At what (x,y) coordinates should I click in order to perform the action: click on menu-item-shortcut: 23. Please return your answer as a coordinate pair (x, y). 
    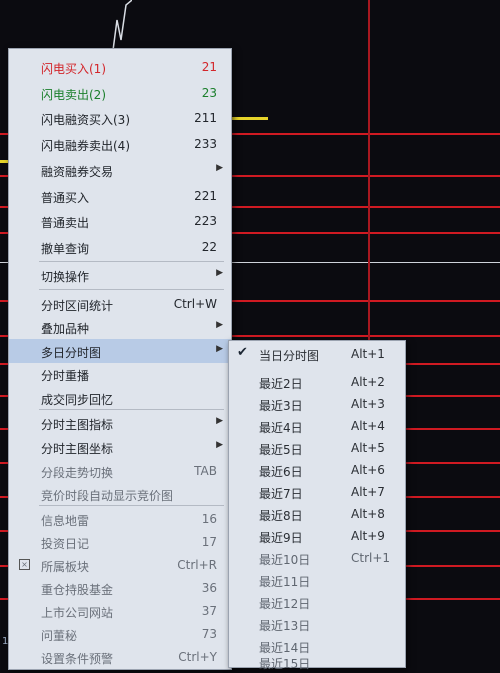
    Looking at the image, I should click on (209, 93).